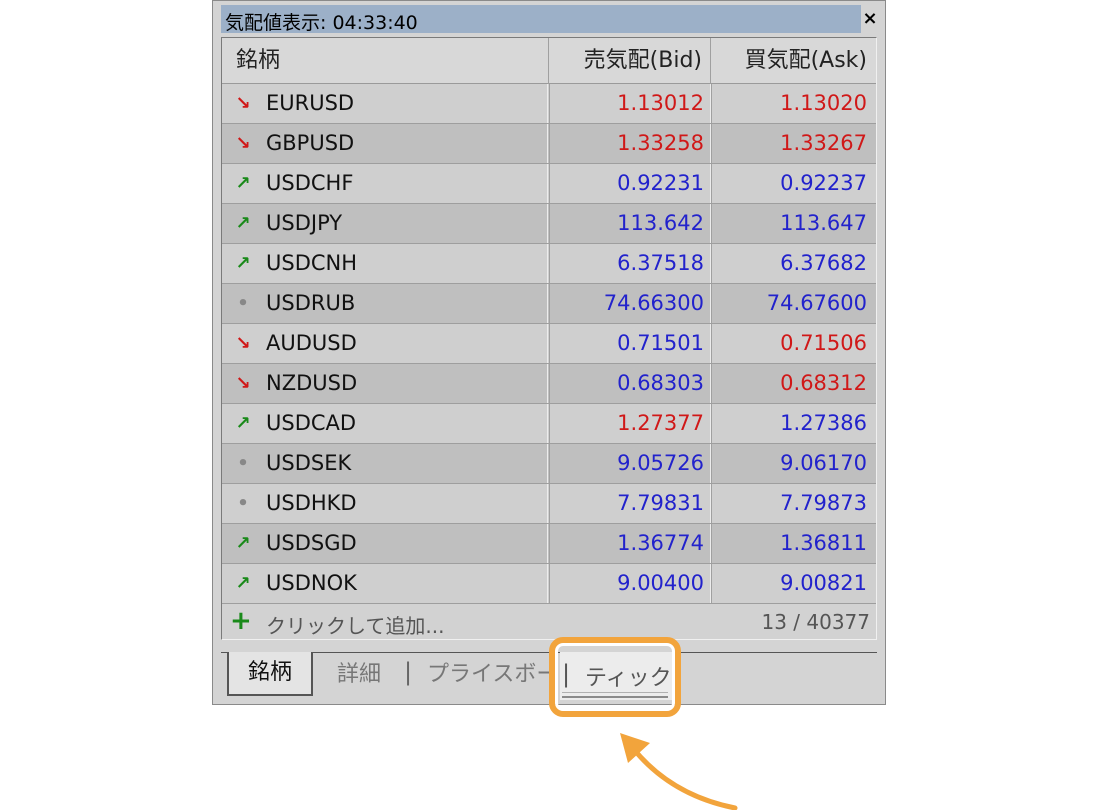 The height and width of the screenshot is (810, 1100). What do you see at coordinates (630, 383) in the screenshot?
I see `bid-cell: 0.68303` at bounding box center [630, 383].